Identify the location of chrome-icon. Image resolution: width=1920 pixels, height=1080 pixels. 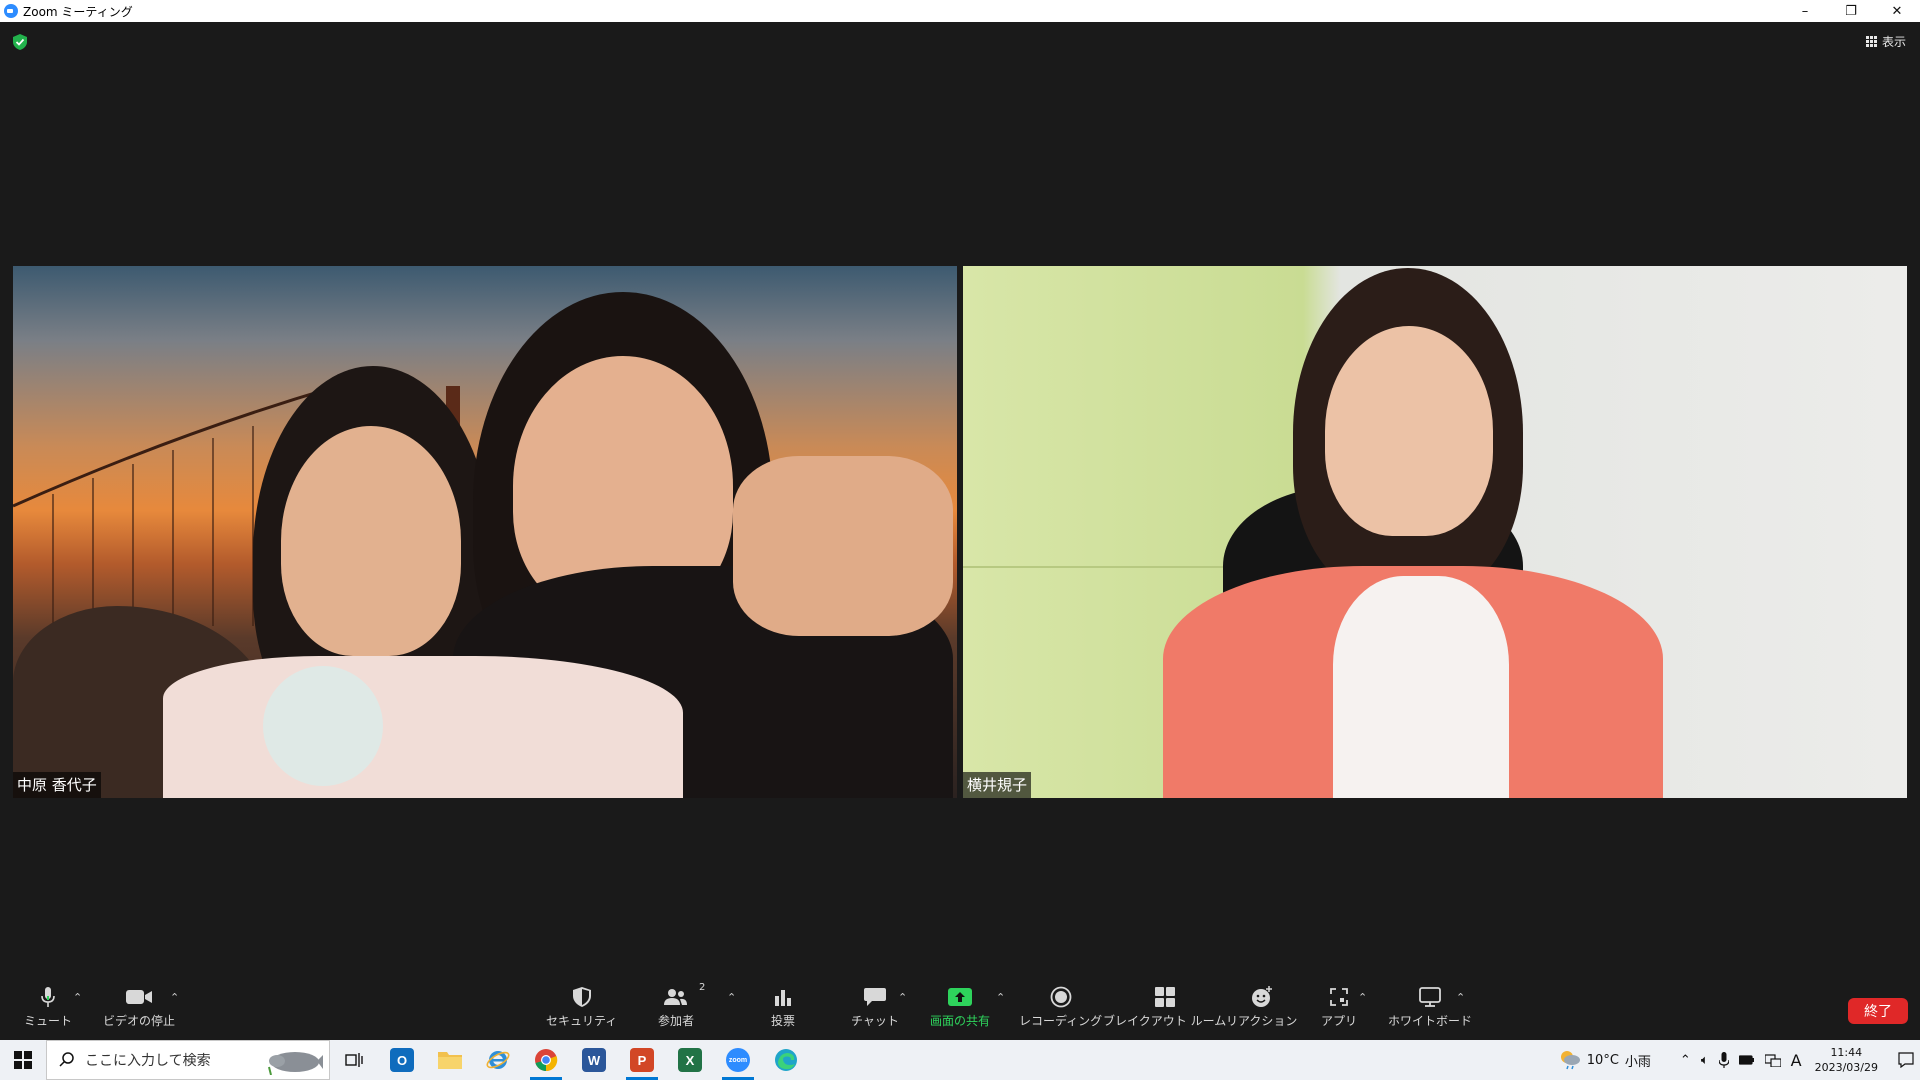
(546, 1060).